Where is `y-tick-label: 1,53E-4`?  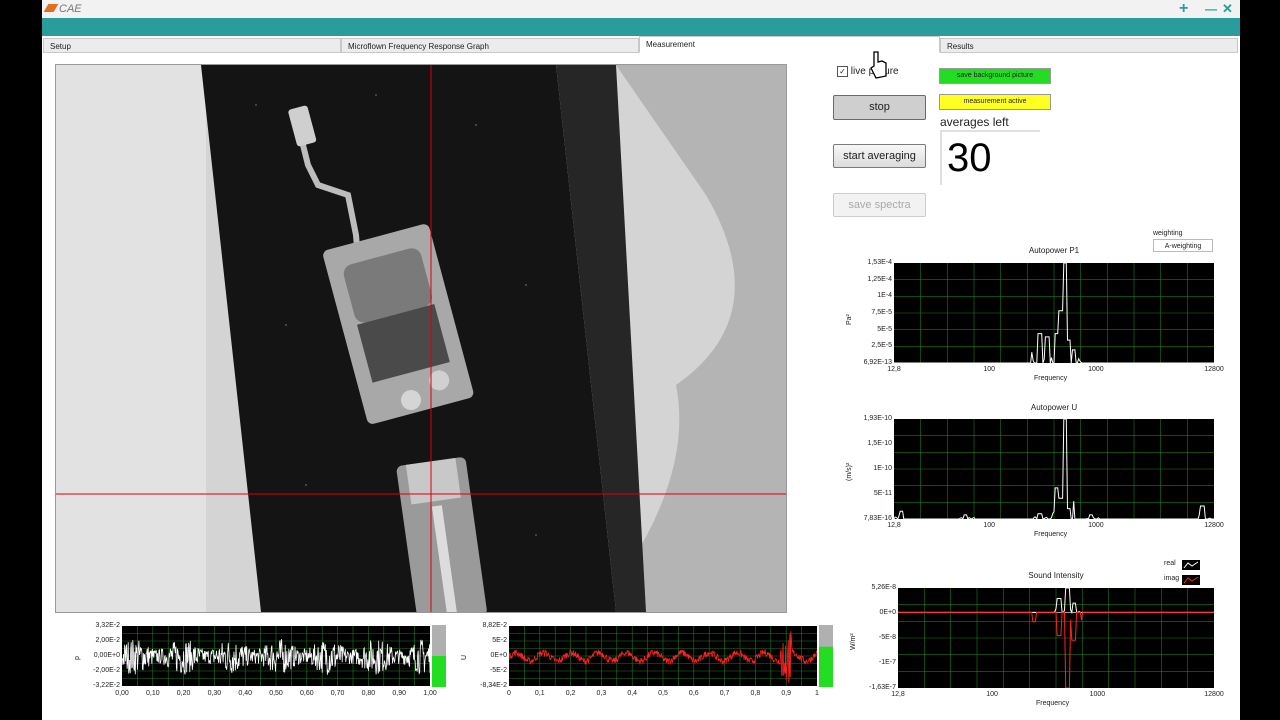
y-tick-label: 1,53E-4 is located at coordinates (879, 262).